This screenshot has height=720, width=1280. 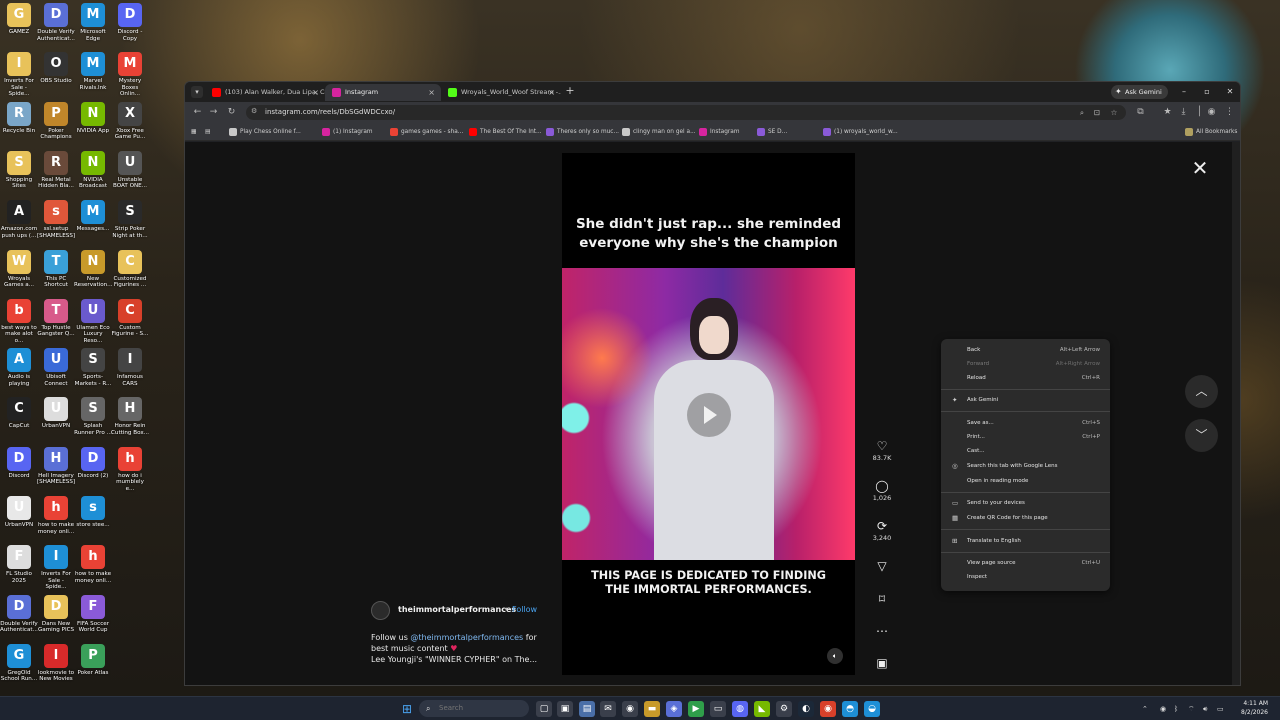 I want to click on page-scrollbar, so click(x=1236, y=413).